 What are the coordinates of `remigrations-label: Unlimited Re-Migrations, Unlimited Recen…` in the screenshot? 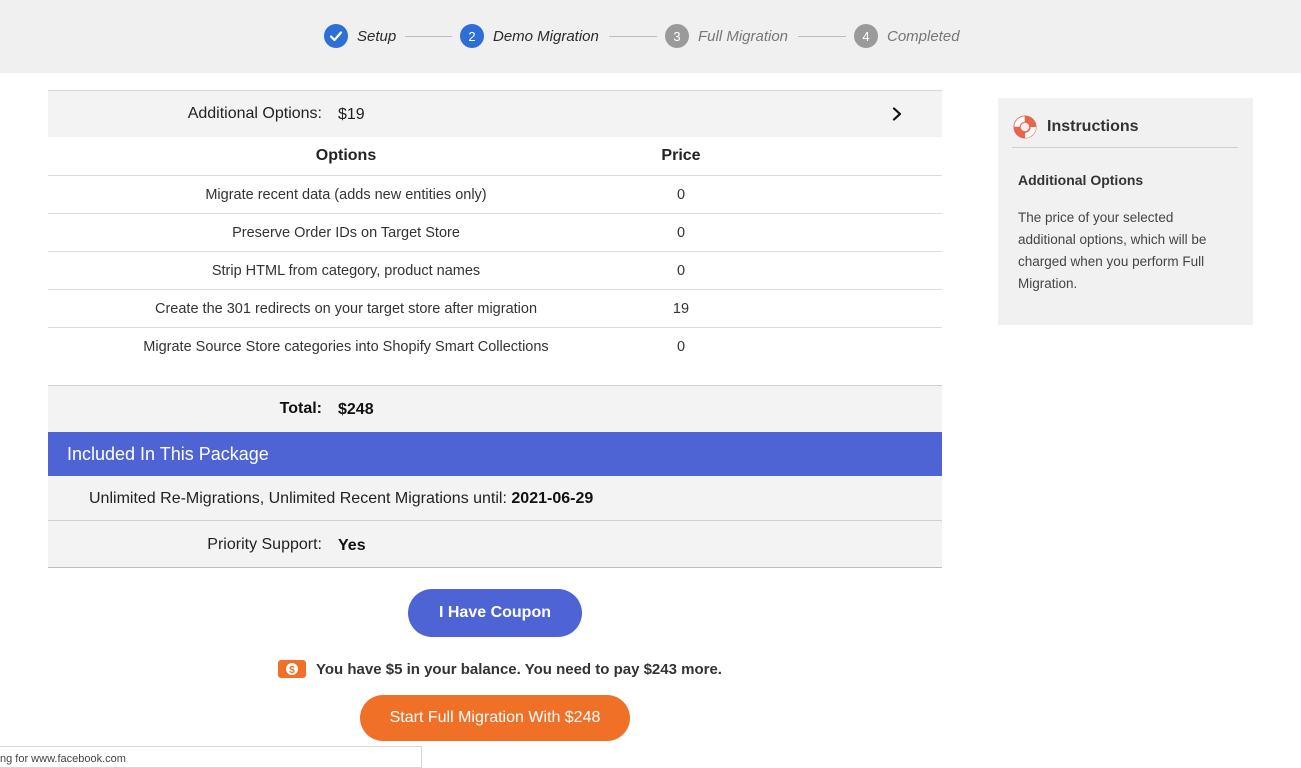 It's located at (298, 498).